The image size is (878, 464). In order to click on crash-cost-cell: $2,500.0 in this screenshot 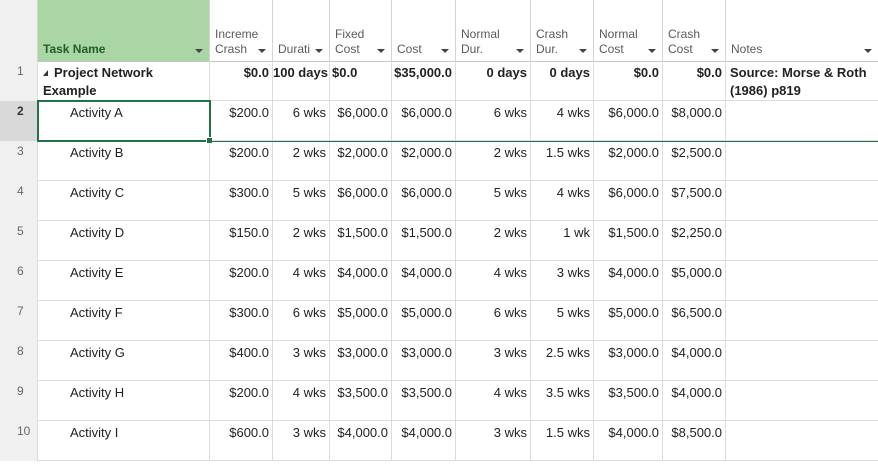, I will do `click(694, 161)`.